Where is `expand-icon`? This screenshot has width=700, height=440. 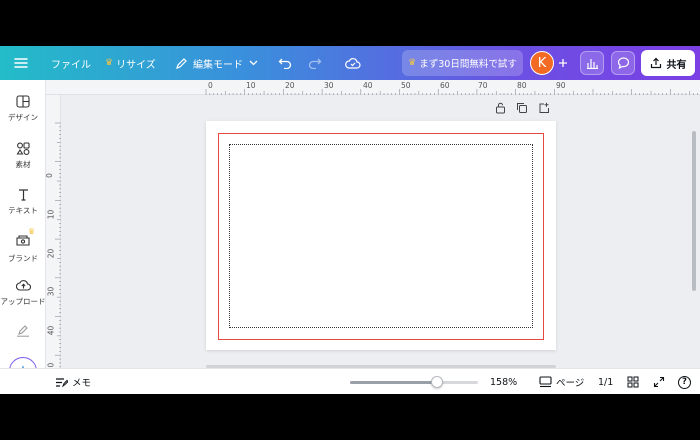 expand-icon is located at coordinates (659, 382).